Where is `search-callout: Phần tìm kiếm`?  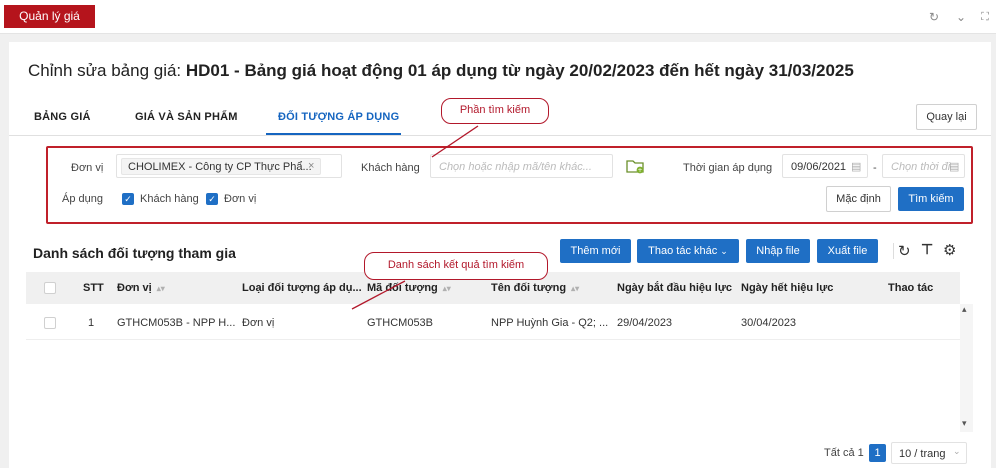
search-callout: Phần tìm kiếm is located at coordinates (495, 111).